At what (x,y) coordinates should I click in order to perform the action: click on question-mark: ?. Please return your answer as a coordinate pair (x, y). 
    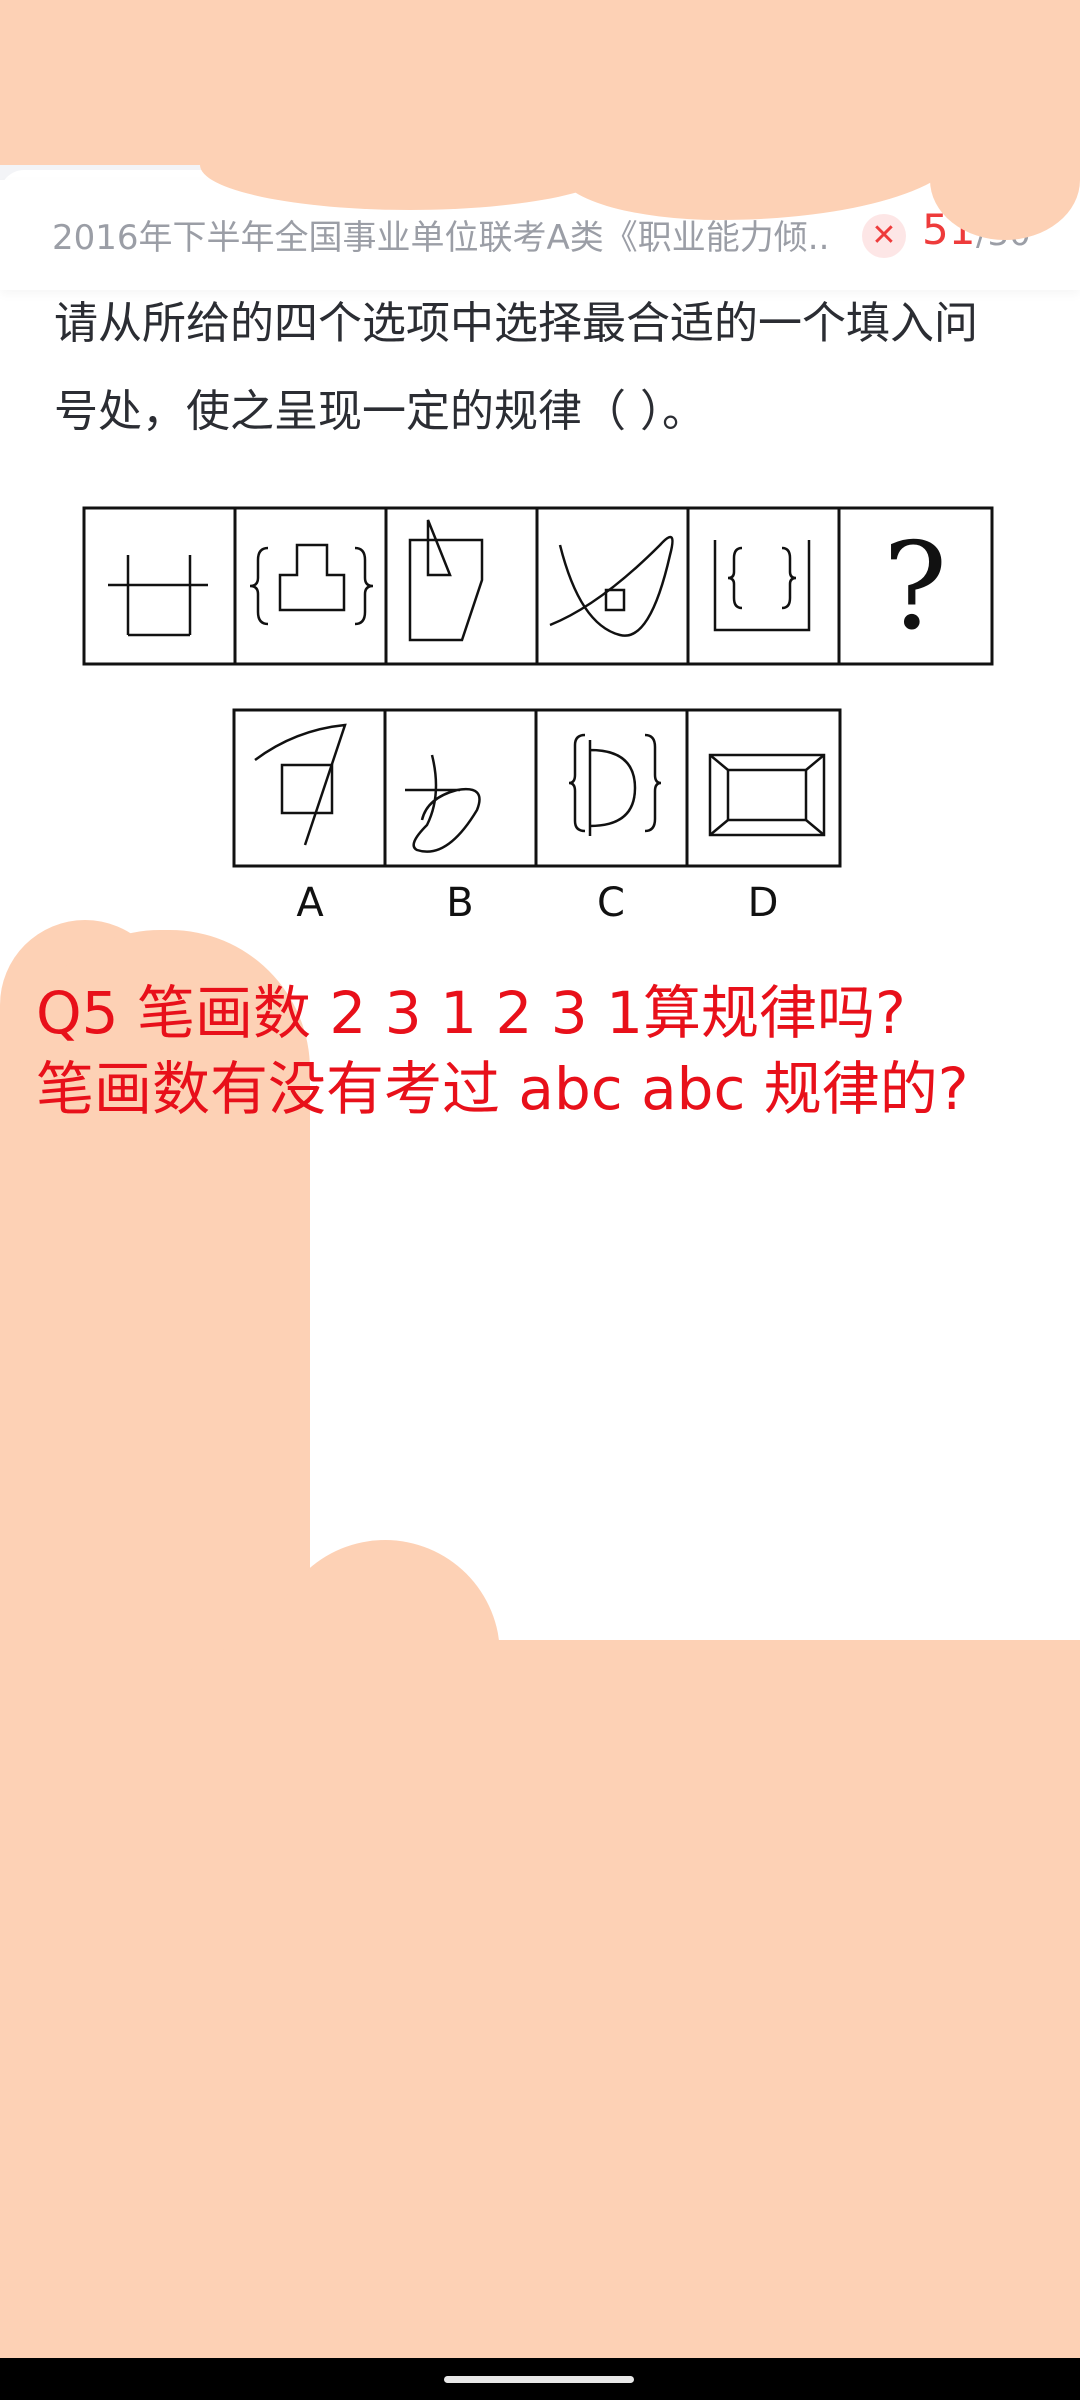
    Looking at the image, I should click on (915, 587).